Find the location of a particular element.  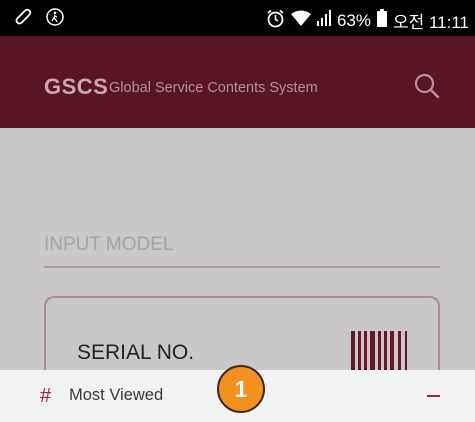

status-left-icons is located at coordinates (39, 19).